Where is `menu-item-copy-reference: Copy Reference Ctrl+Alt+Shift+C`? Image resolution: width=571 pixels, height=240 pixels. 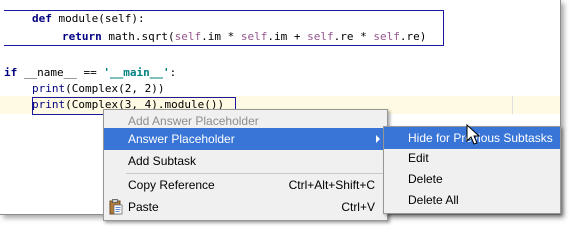 menu-item-copy-reference: Copy Reference Ctrl+Alt+Shift+C is located at coordinates (245, 185).